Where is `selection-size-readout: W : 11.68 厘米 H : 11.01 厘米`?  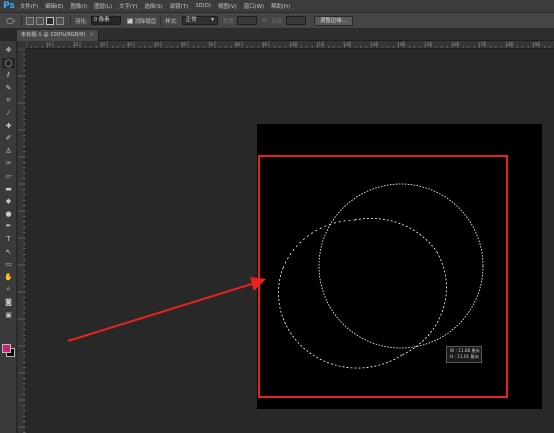
selection-size-readout: W : 11.68 厘米 H : 11.01 厘米 is located at coordinates (464, 354).